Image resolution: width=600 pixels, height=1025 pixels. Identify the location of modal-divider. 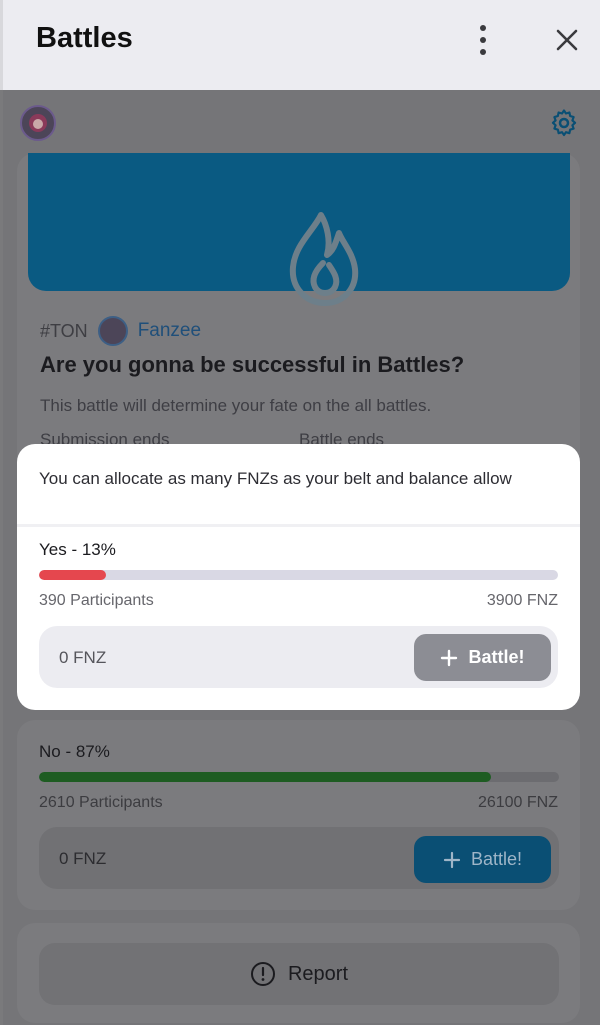
(298, 525).